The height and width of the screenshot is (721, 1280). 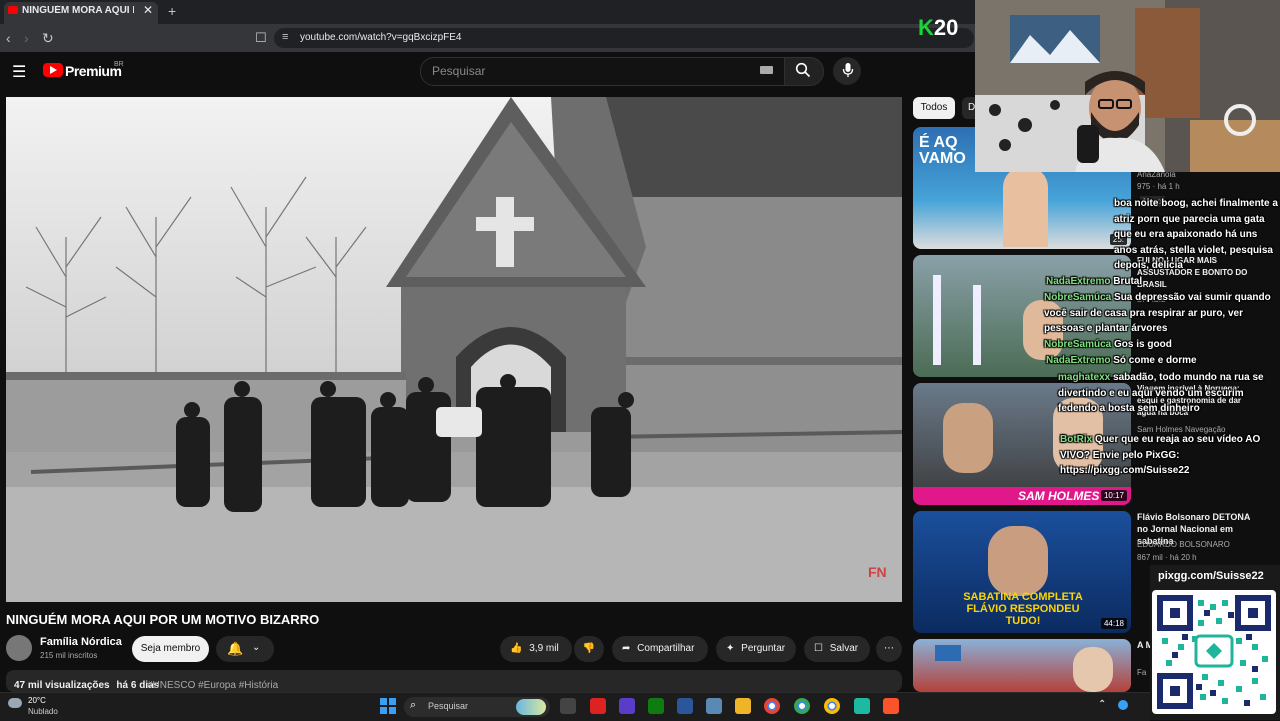 I want to click on thumbnail-text: SABATINA COMPLETA FLÁVIO RESPONDEU TUDO!, so click(x=1023, y=609).